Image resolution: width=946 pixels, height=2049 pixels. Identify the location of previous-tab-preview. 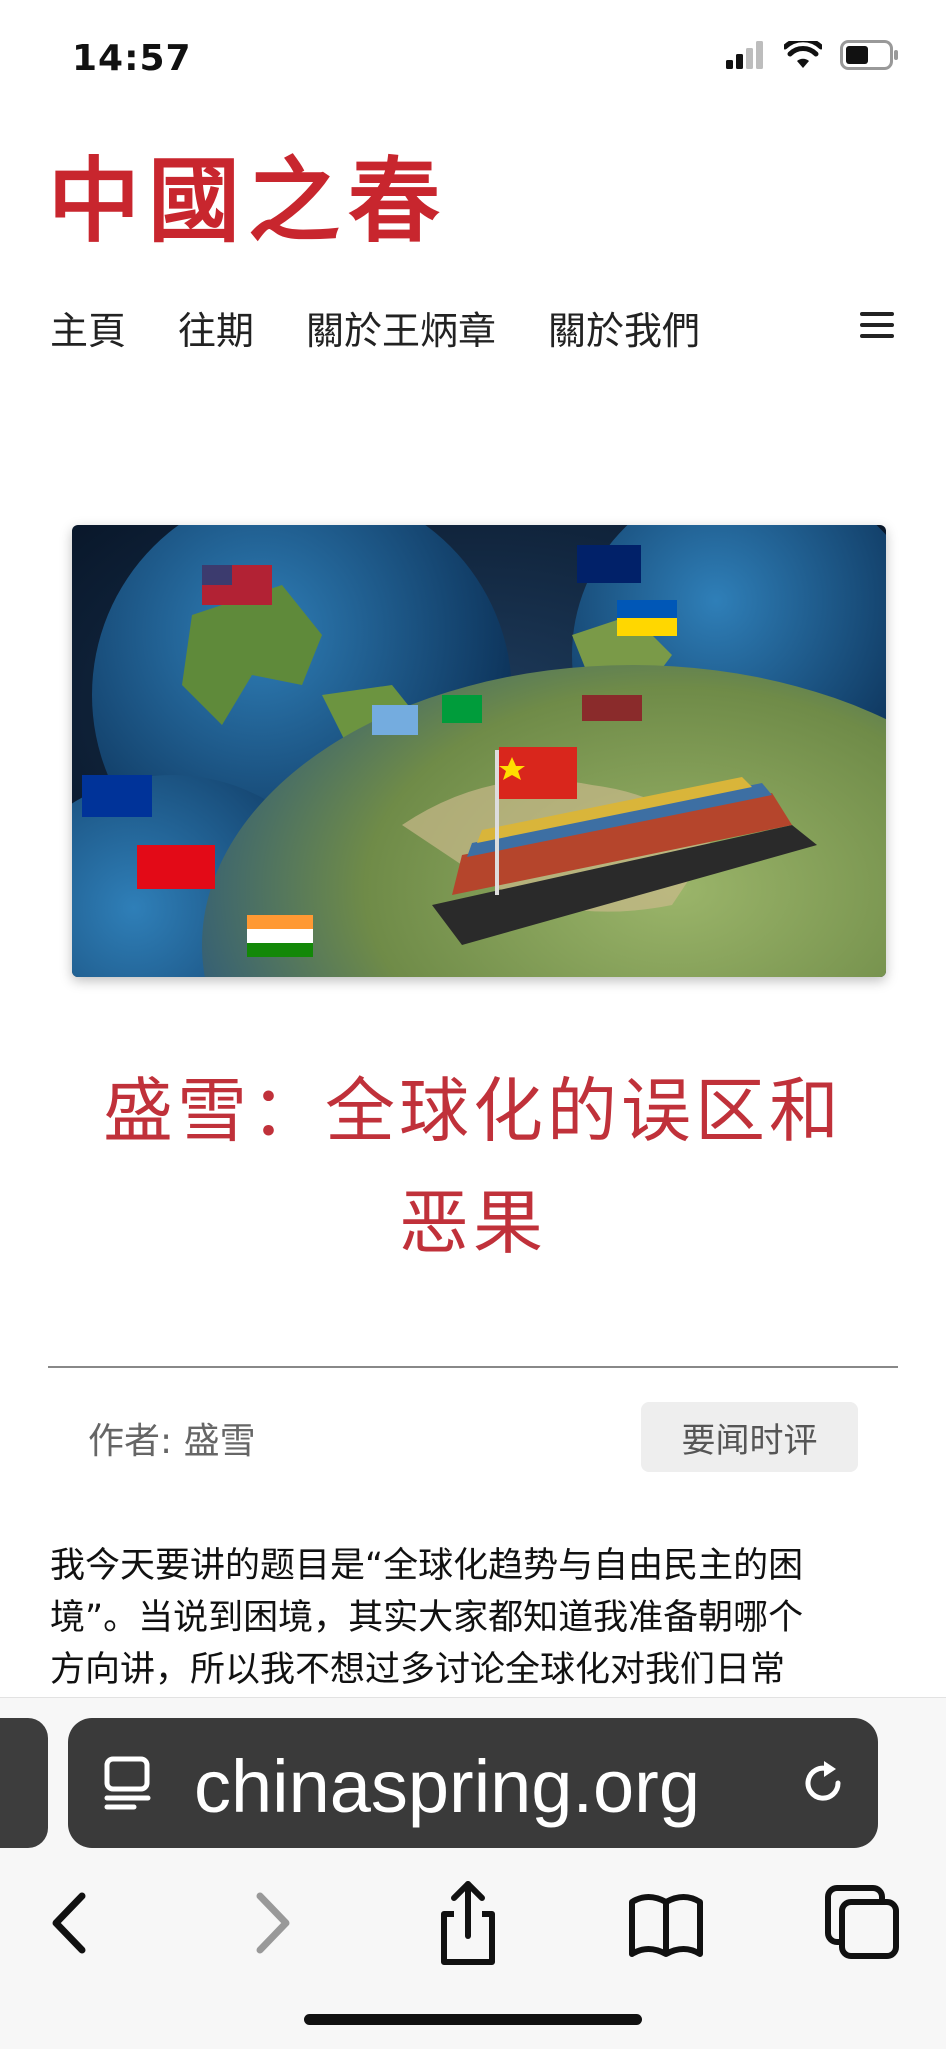
(24, 1783).